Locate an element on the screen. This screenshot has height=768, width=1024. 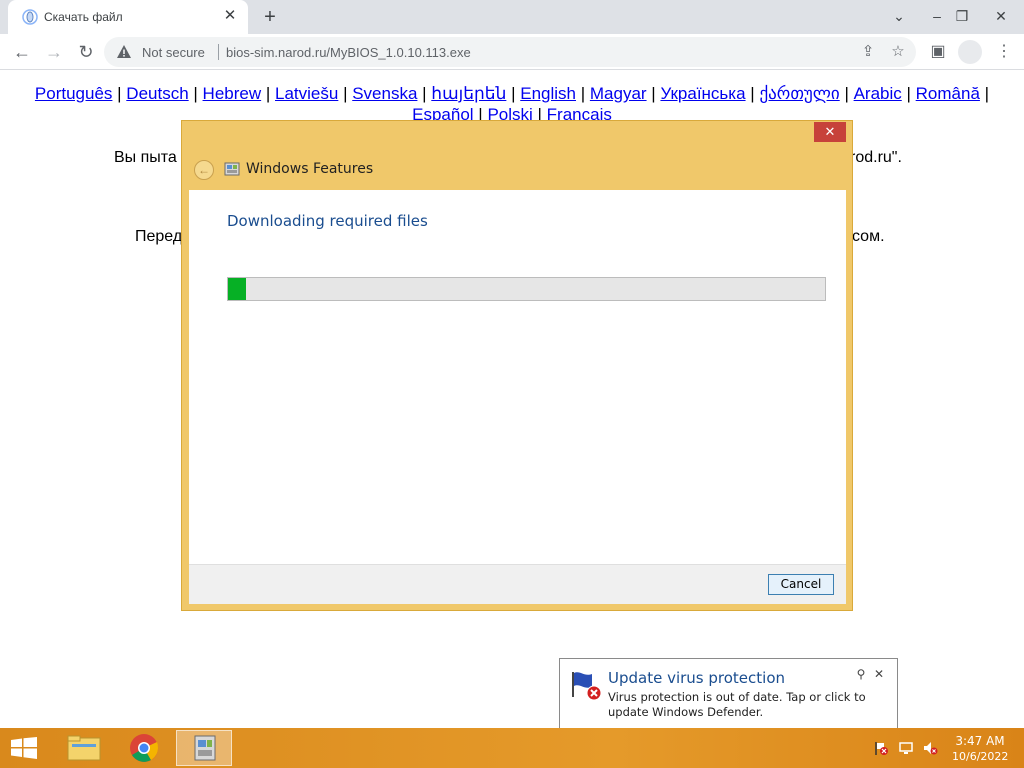
taskbar: 3:47 AM 10/6/2022 is located at coordinates (512, 748).